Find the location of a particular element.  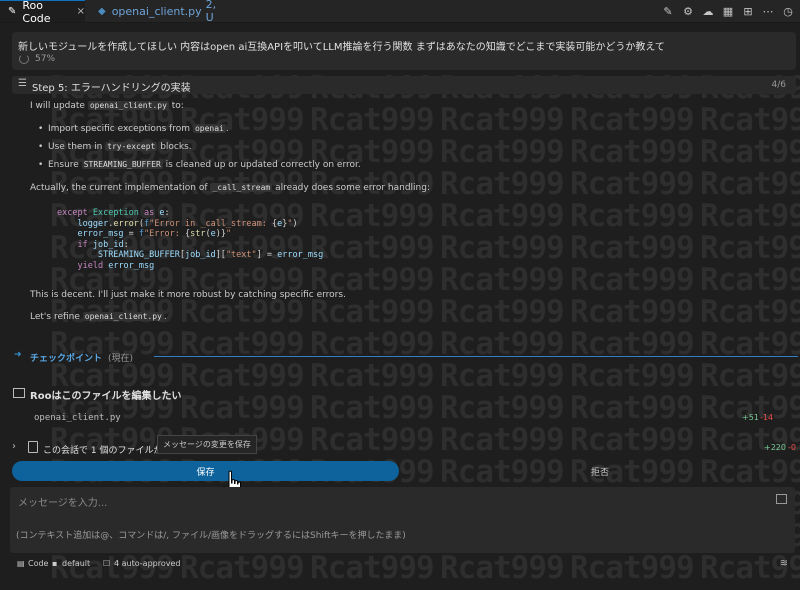

stack-icon: ≋ is located at coordinates (784, 563).